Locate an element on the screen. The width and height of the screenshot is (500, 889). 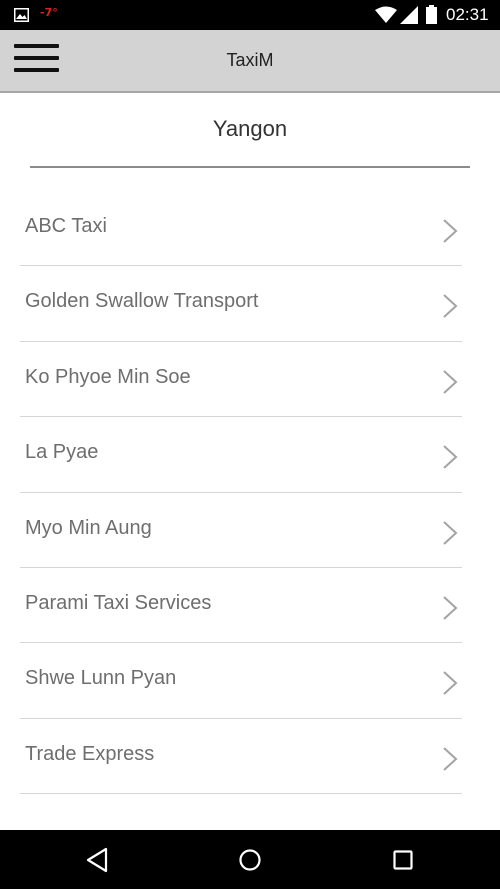
list-item-label: Myo Min Aung is located at coordinates (88, 527).